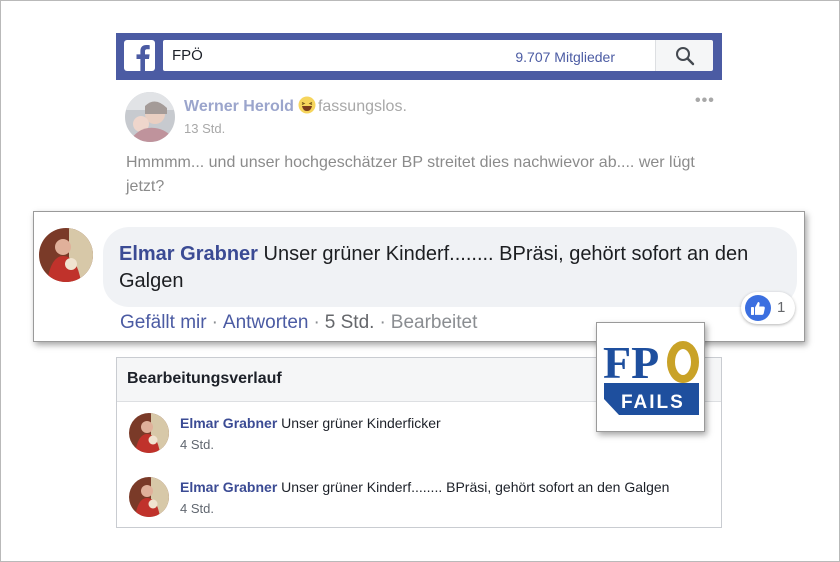 Image resolution: width=840 pixels, height=562 pixels. Describe the element at coordinates (409, 55) in the screenshot. I see `search-input: FPÖ 9.707 Mitglieder` at that location.